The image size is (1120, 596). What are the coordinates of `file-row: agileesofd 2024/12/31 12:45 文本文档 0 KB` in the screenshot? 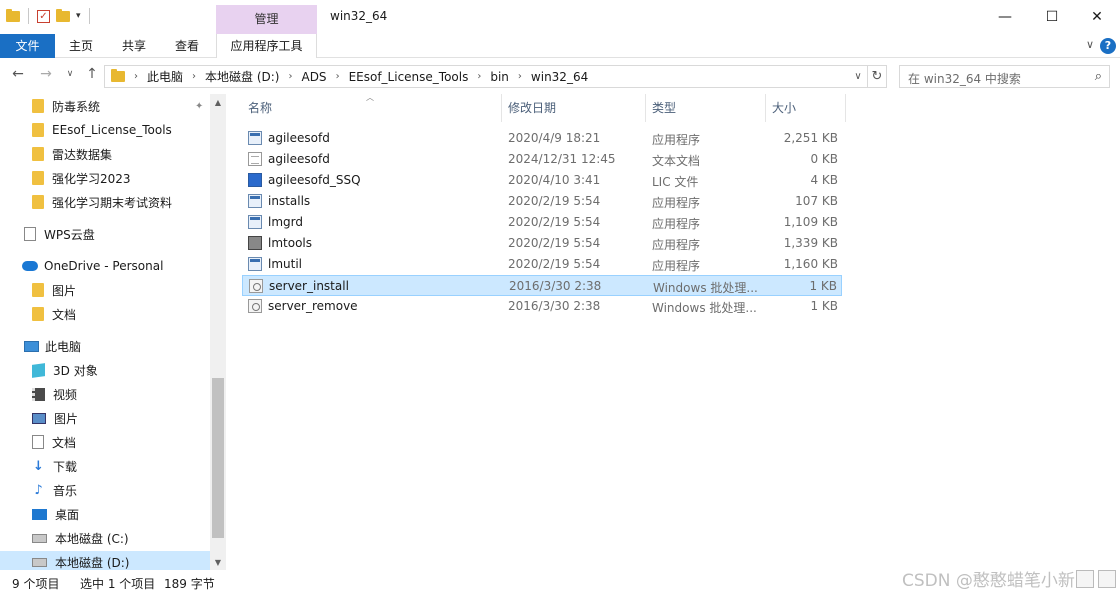 It's located at (542, 159).